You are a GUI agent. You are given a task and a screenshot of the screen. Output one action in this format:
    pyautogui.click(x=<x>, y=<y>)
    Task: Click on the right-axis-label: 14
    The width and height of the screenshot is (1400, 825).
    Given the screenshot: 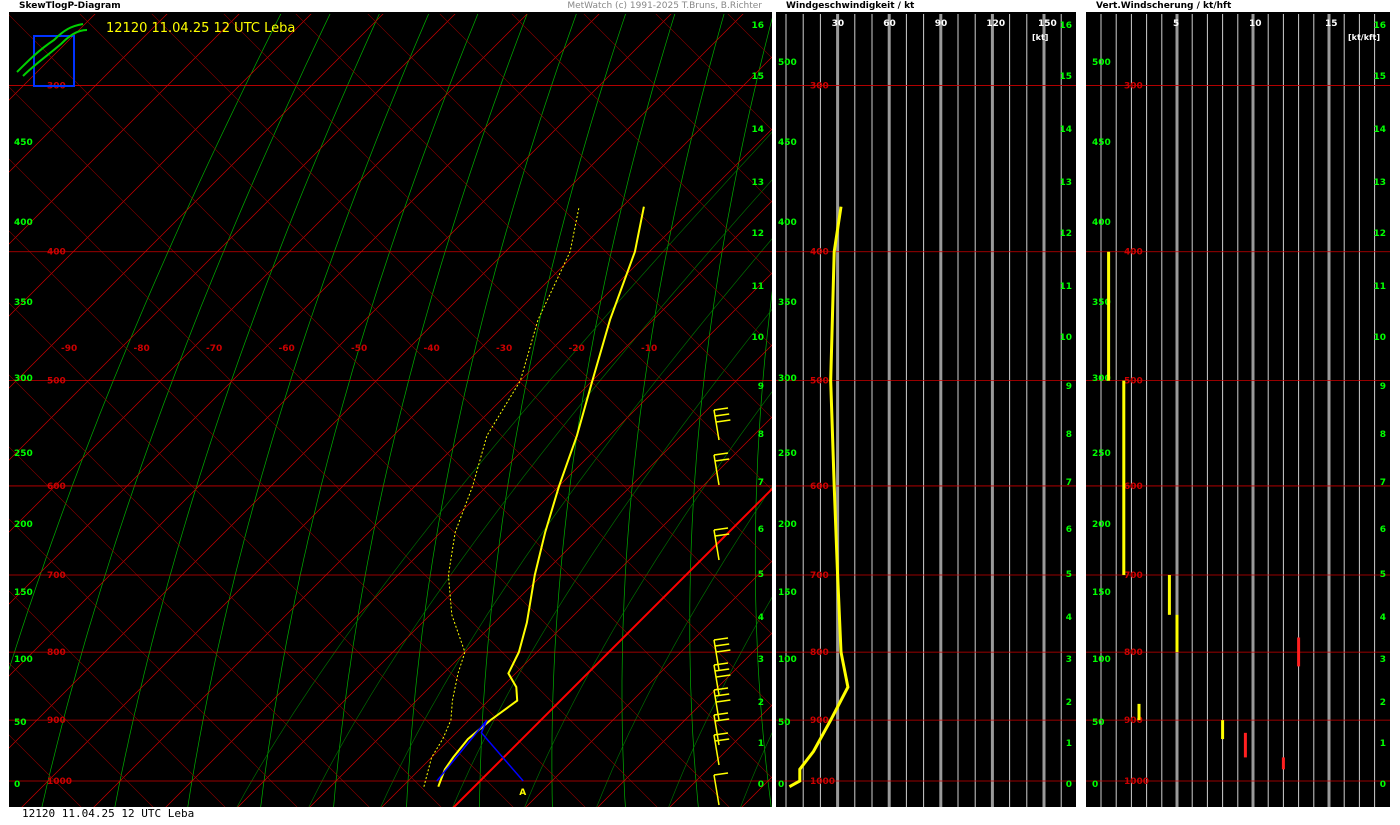 What is the action you would take?
    pyautogui.click(x=757, y=130)
    